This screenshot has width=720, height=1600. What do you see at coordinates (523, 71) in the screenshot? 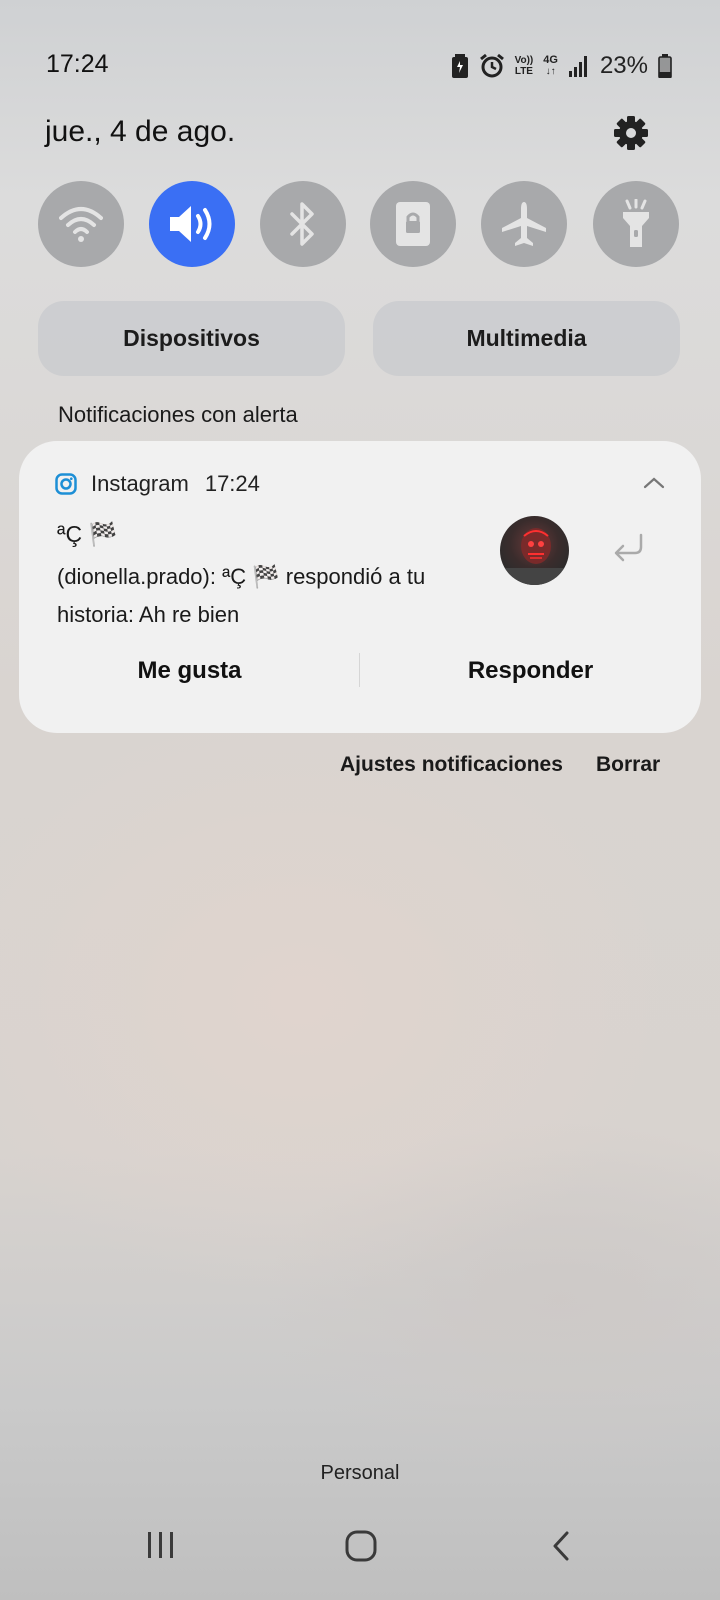
I see `volte-bottom-label: LTE` at bounding box center [523, 71].